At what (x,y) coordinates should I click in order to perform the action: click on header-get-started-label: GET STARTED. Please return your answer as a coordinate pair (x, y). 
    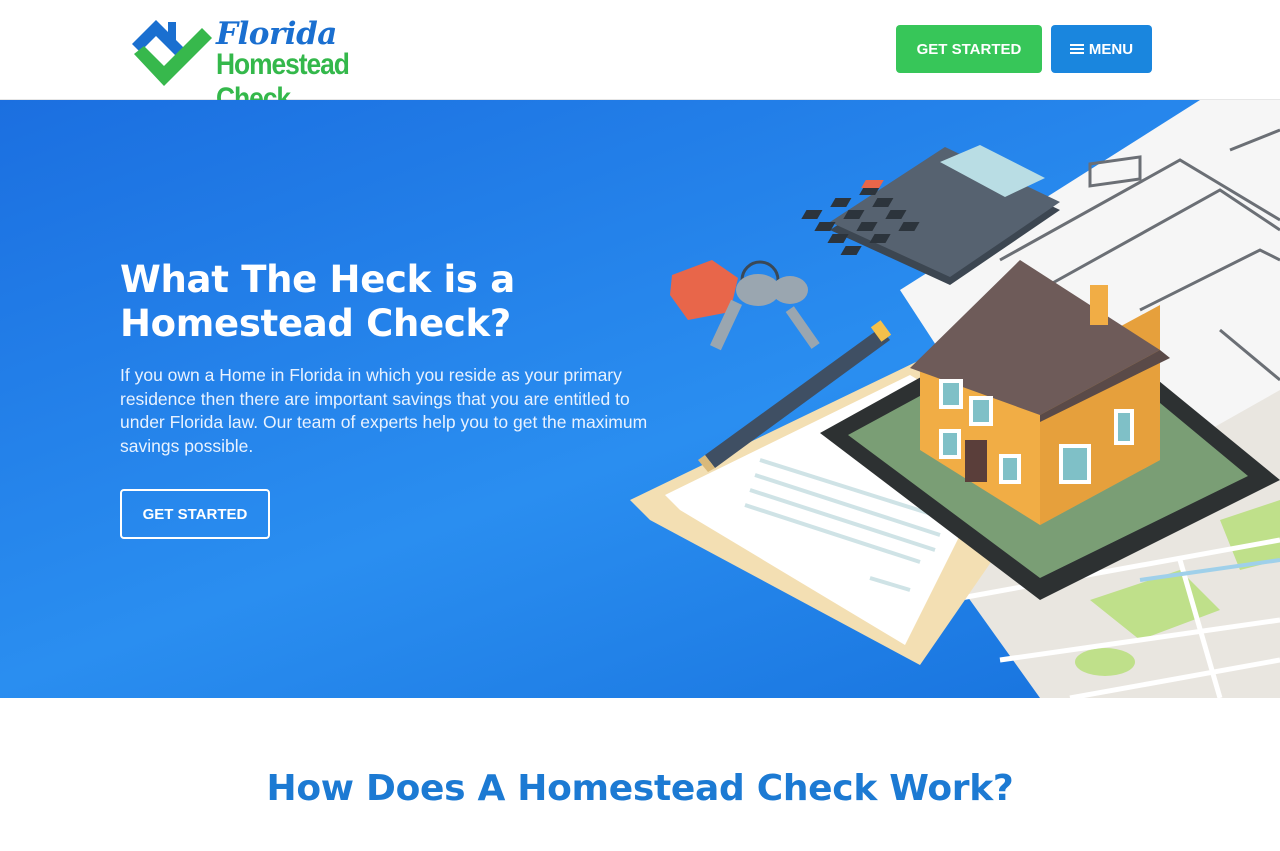
    Looking at the image, I should click on (969, 49).